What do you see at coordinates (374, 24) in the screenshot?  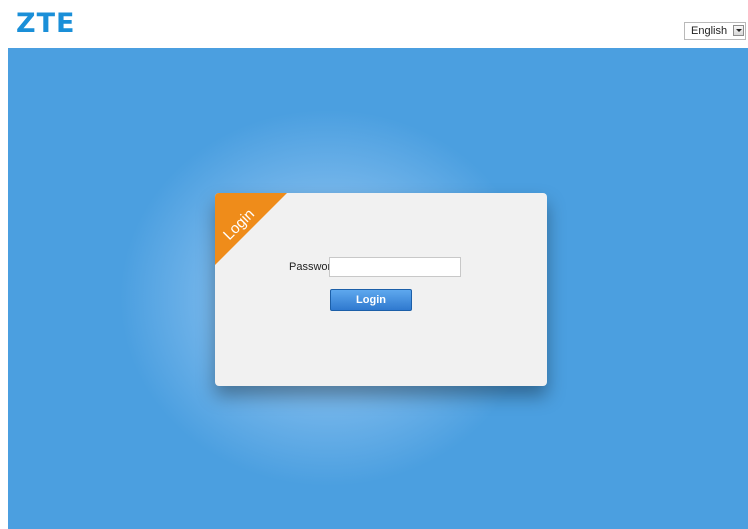 I see `header: ZTE English` at bounding box center [374, 24].